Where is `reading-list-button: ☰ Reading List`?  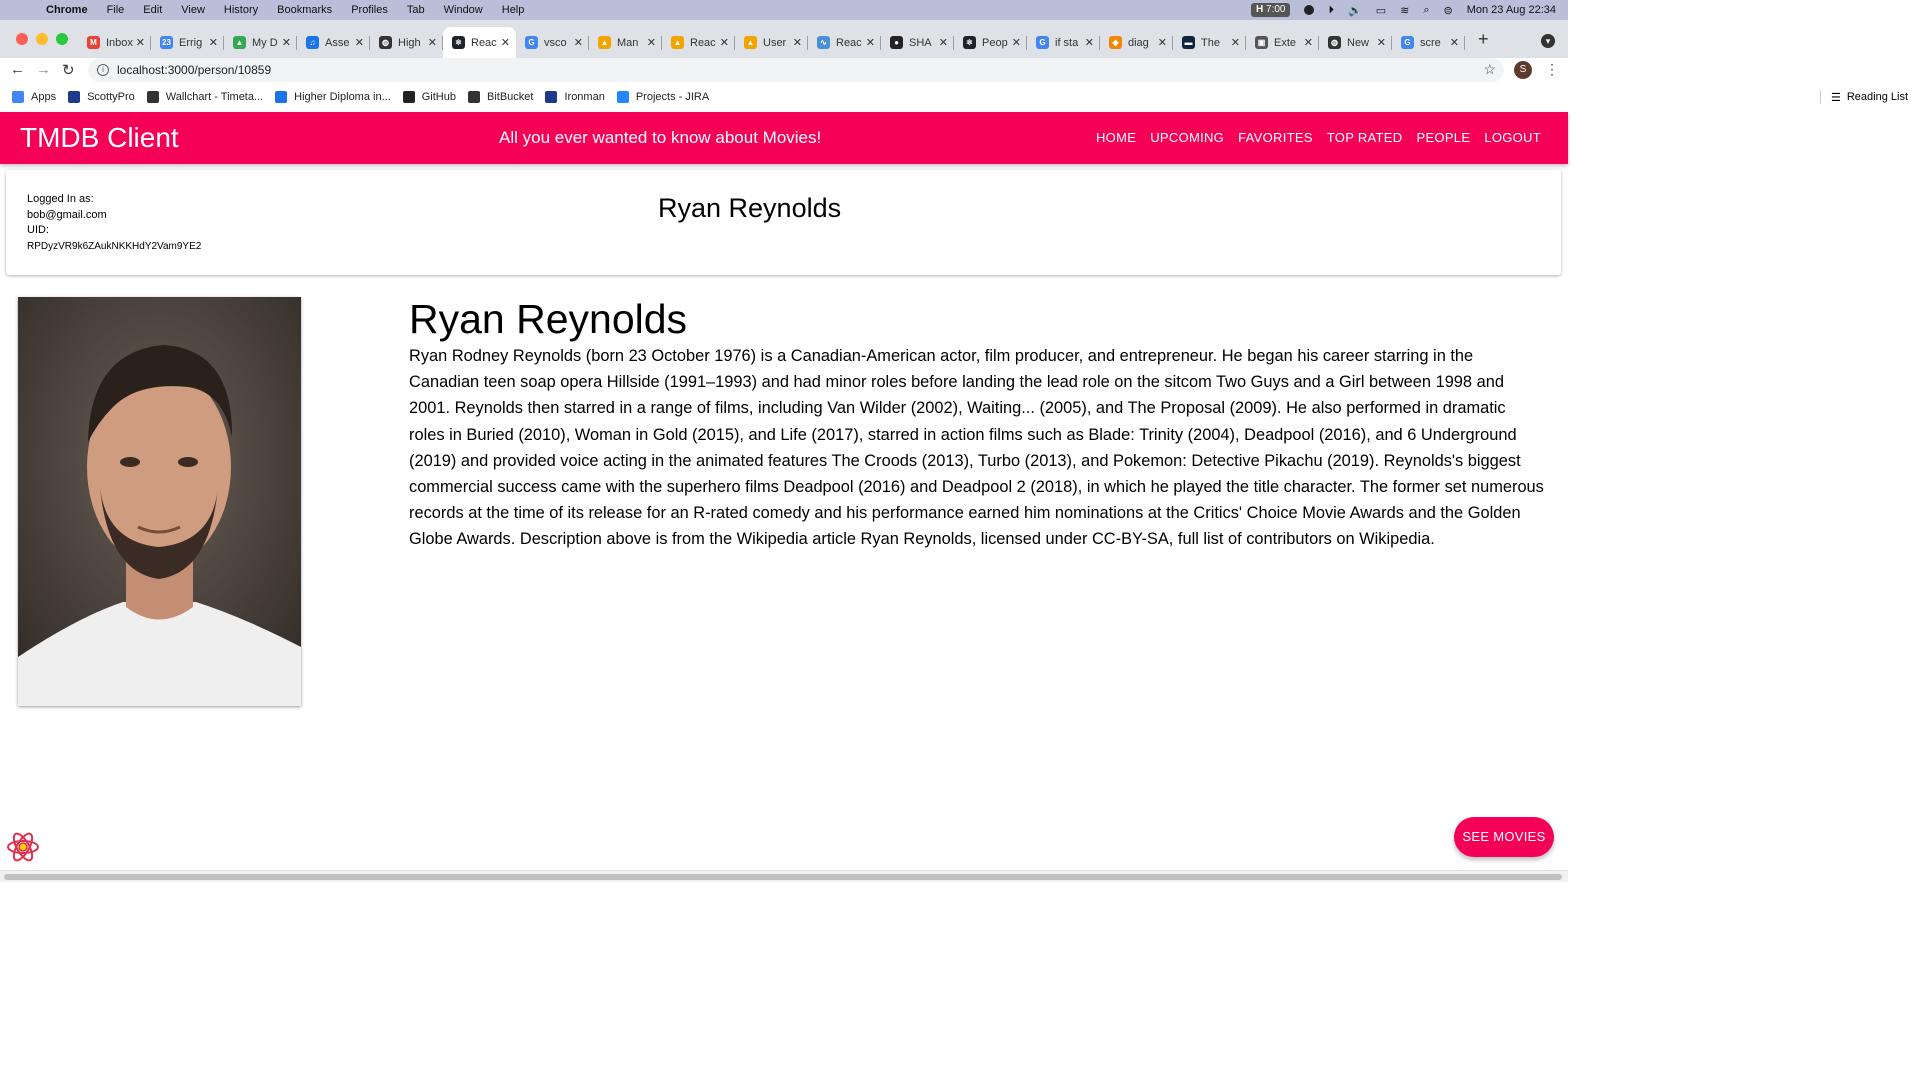
reading-list-button: ☰ Reading List is located at coordinates (1863, 97).